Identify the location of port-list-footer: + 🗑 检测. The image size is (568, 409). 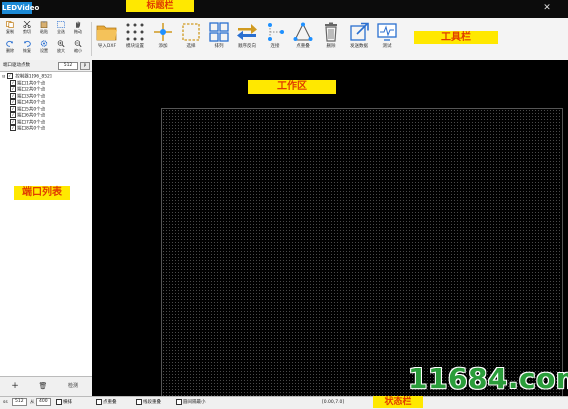
(46, 386).